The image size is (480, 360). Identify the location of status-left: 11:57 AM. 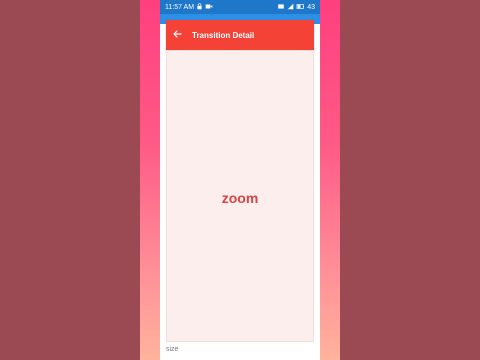
(189, 7).